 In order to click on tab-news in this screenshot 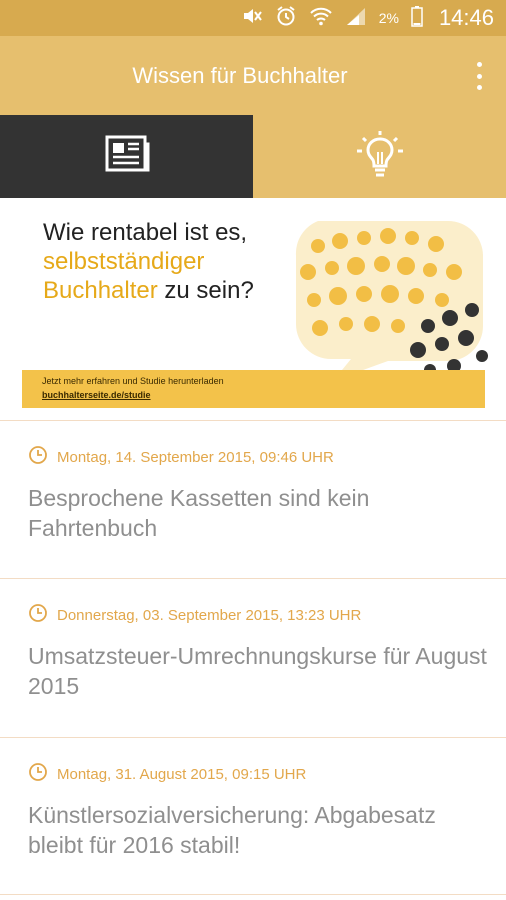, I will do `click(126, 156)`.